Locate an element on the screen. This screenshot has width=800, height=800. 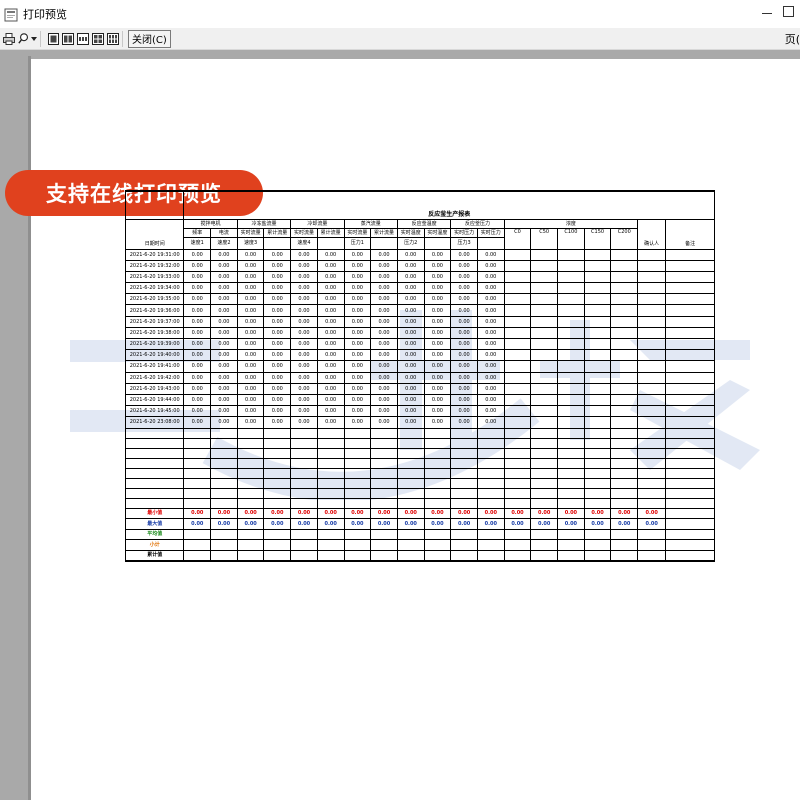
summary-row: 小计 is located at coordinates (419, 545).